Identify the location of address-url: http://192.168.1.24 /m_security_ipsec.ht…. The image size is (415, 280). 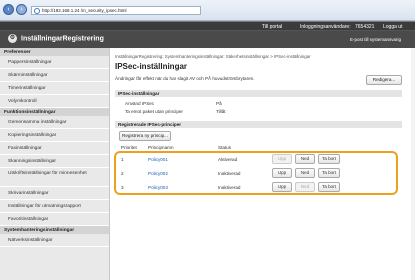
(84, 10).